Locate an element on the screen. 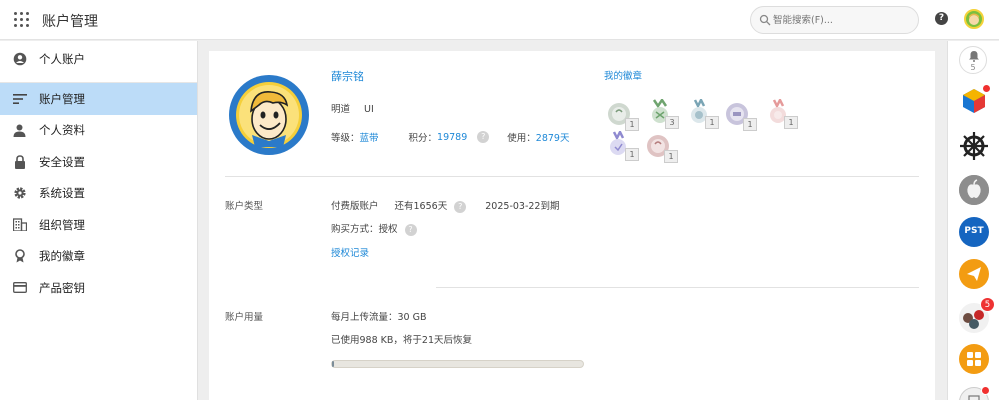  sidebar-item-organization: 组织管理 is located at coordinates (98, 225).